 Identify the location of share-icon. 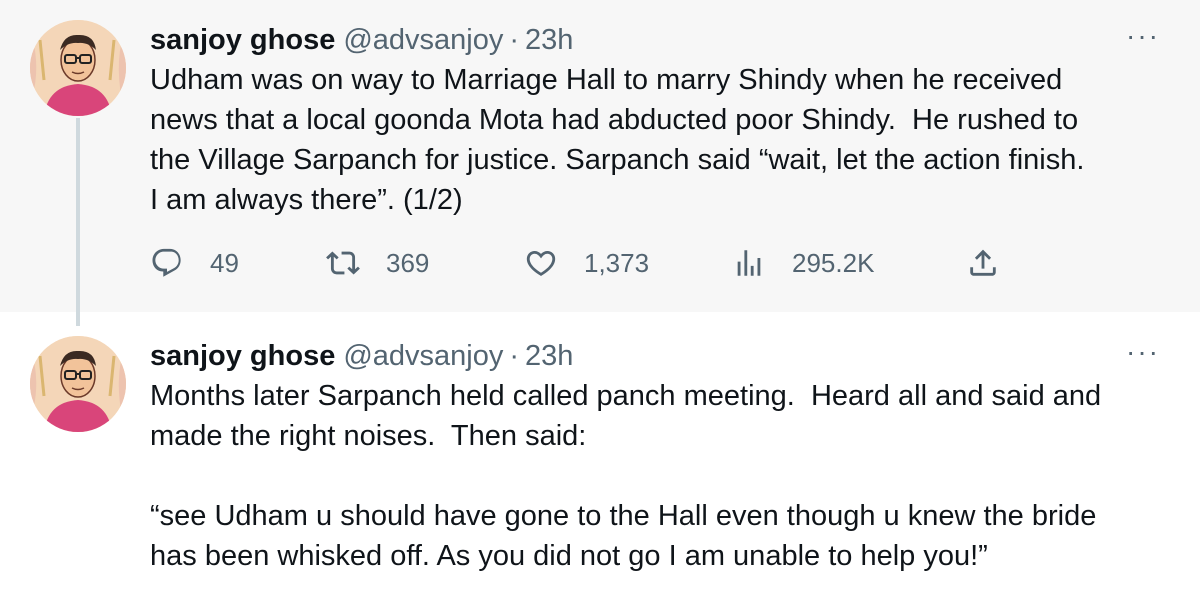
(983, 262).